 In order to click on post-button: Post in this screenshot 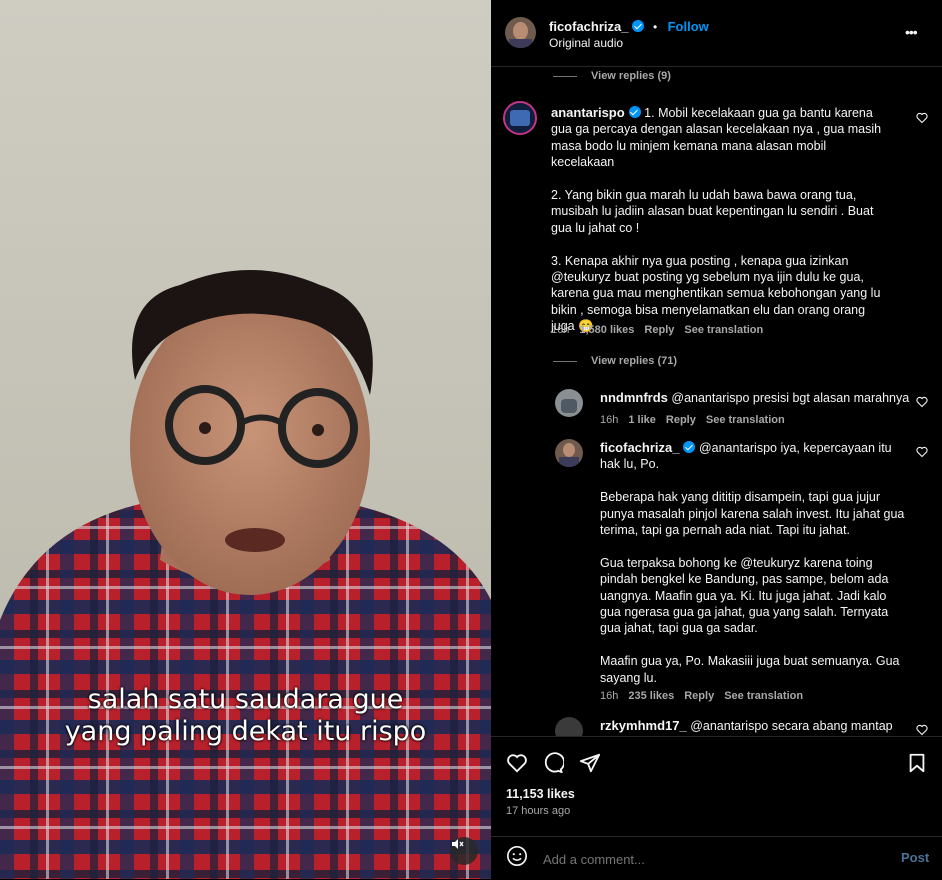, I will do `click(915, 857)`.